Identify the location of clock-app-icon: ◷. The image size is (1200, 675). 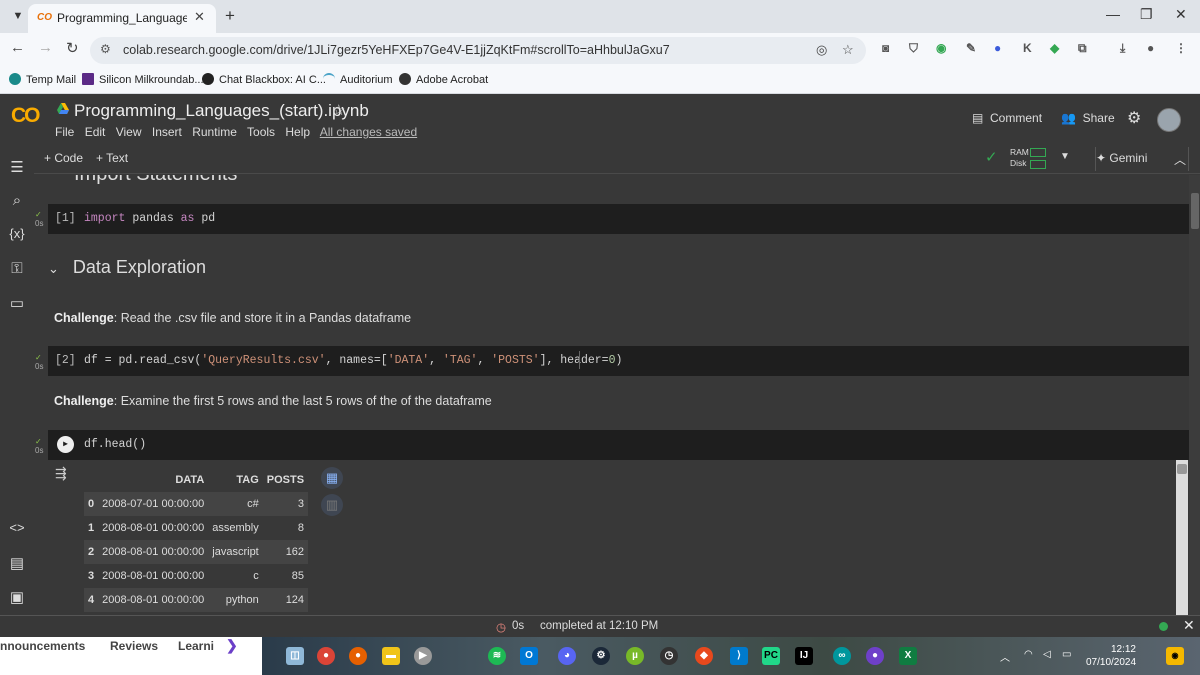
(669, 656).